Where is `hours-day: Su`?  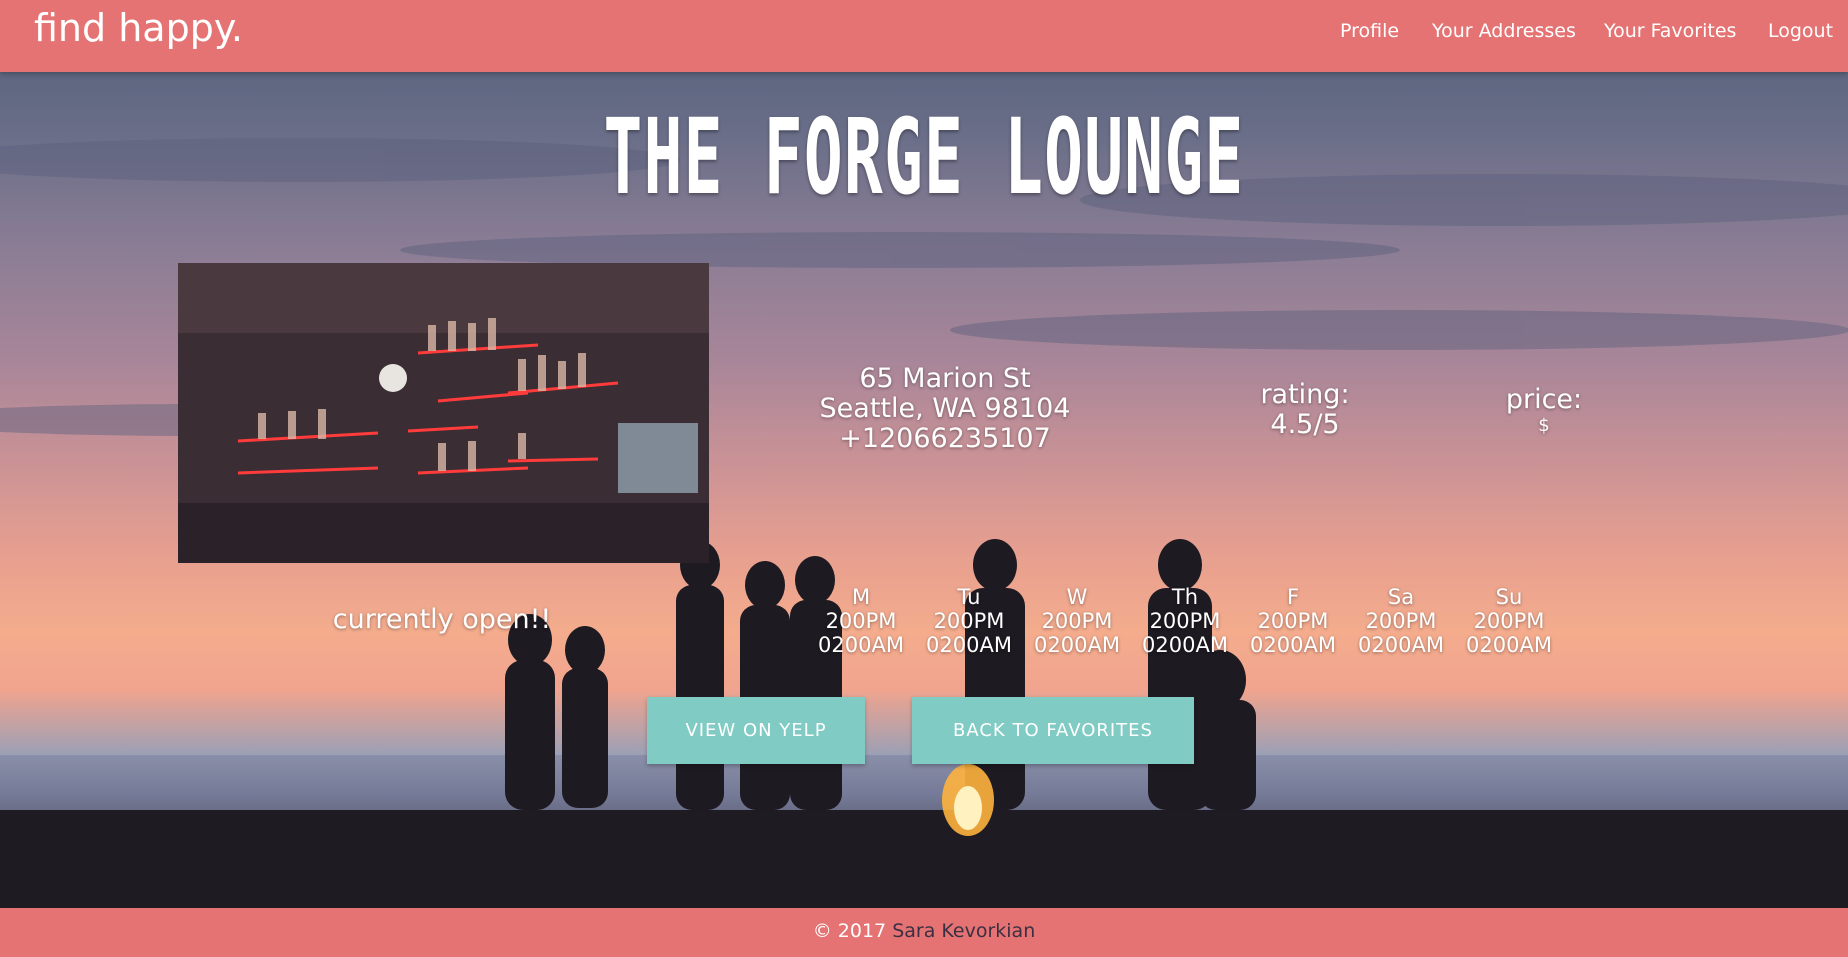
hours-day: Su is located at coordinates (1509, 597).